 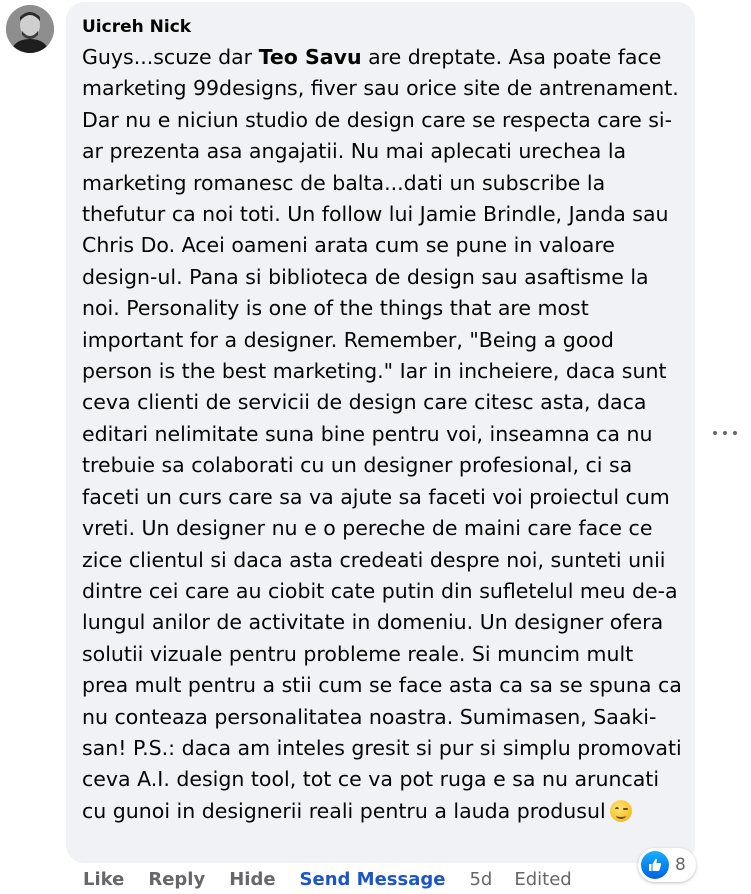 I want to click on timestamp: 5d, so click(x=480, y=879).